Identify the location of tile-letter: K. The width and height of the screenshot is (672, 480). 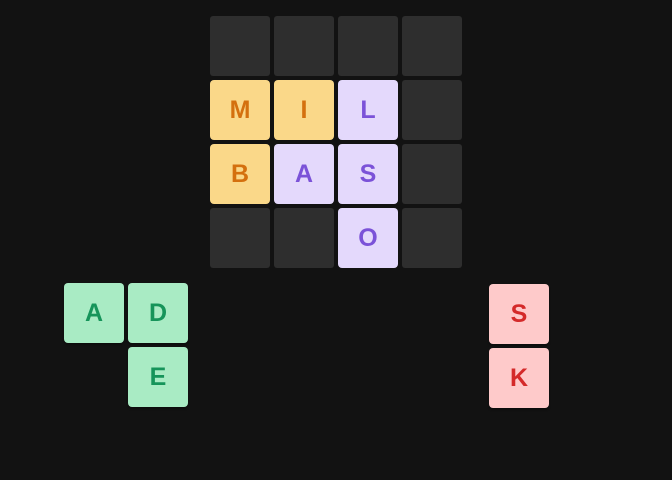
(519, 377).